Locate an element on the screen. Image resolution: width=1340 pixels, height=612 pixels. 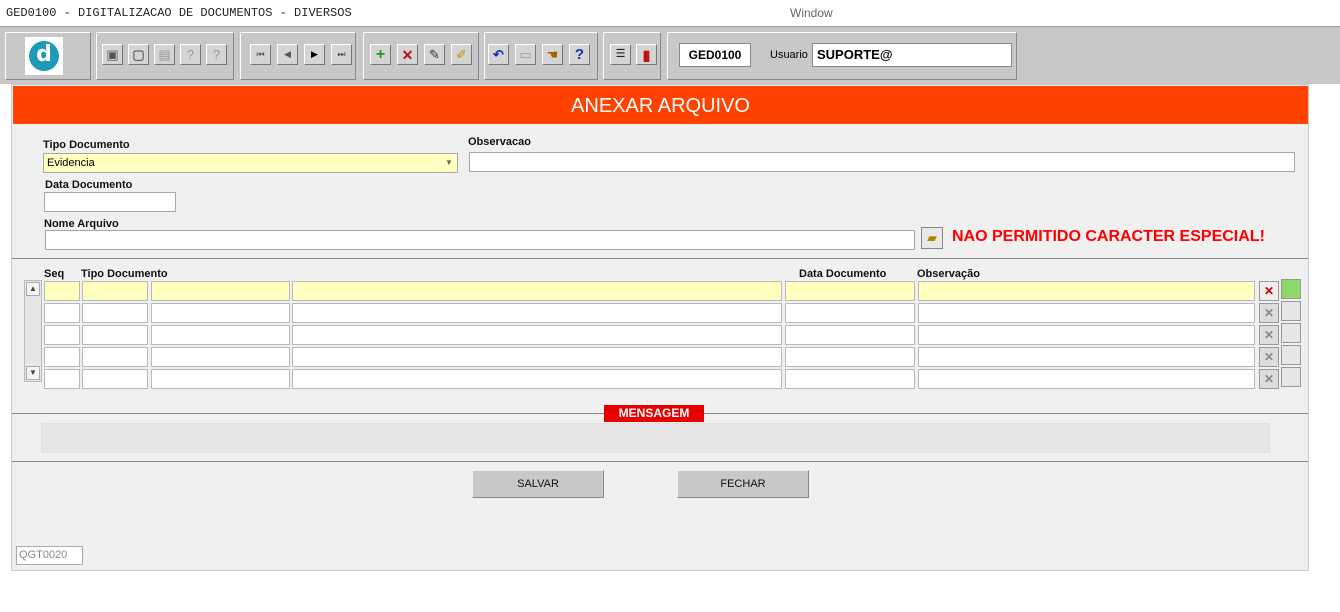
logo-letter: d is located at coordinates (44, 56).